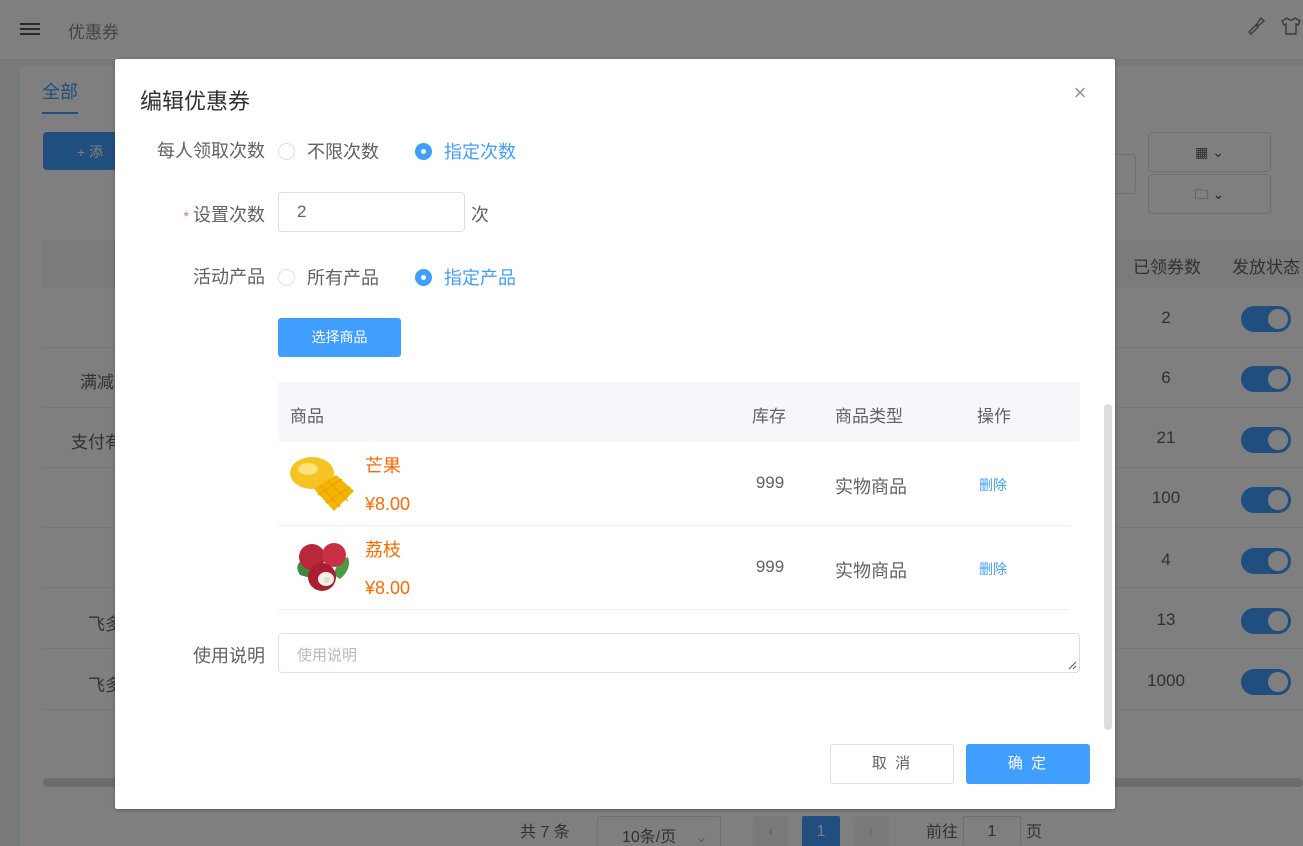 This screenshot has width=1303, height=846. Describe the element at coordinates (229, 277) in the screenshot. I see `products-label: 活动产品` at that location.